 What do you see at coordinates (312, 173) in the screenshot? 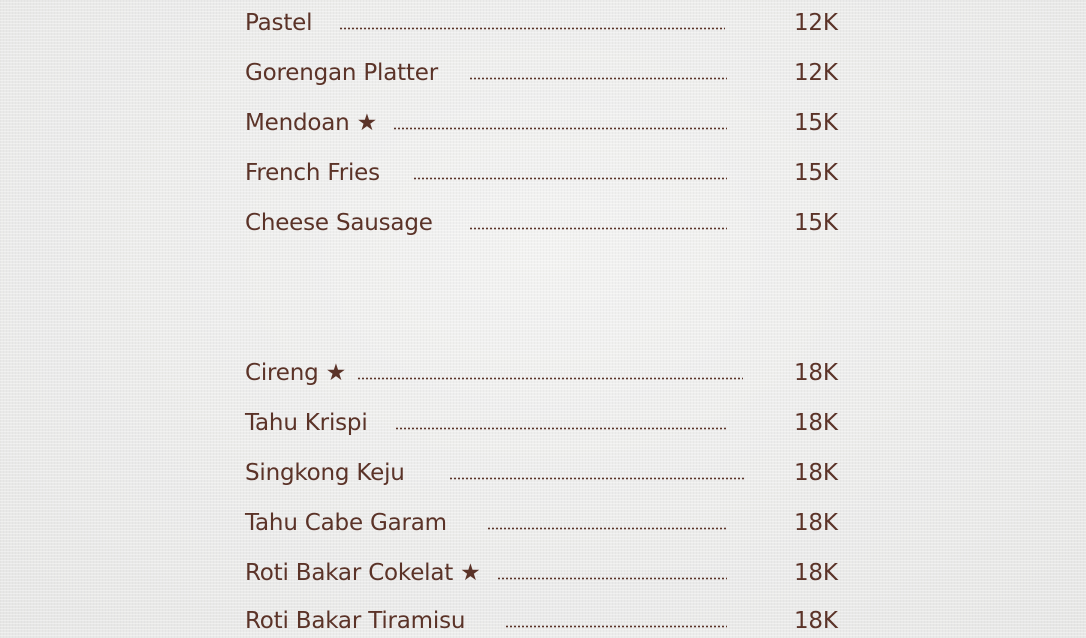
I see `menu-item-name: French Fries` at bounding box center [312, 173].